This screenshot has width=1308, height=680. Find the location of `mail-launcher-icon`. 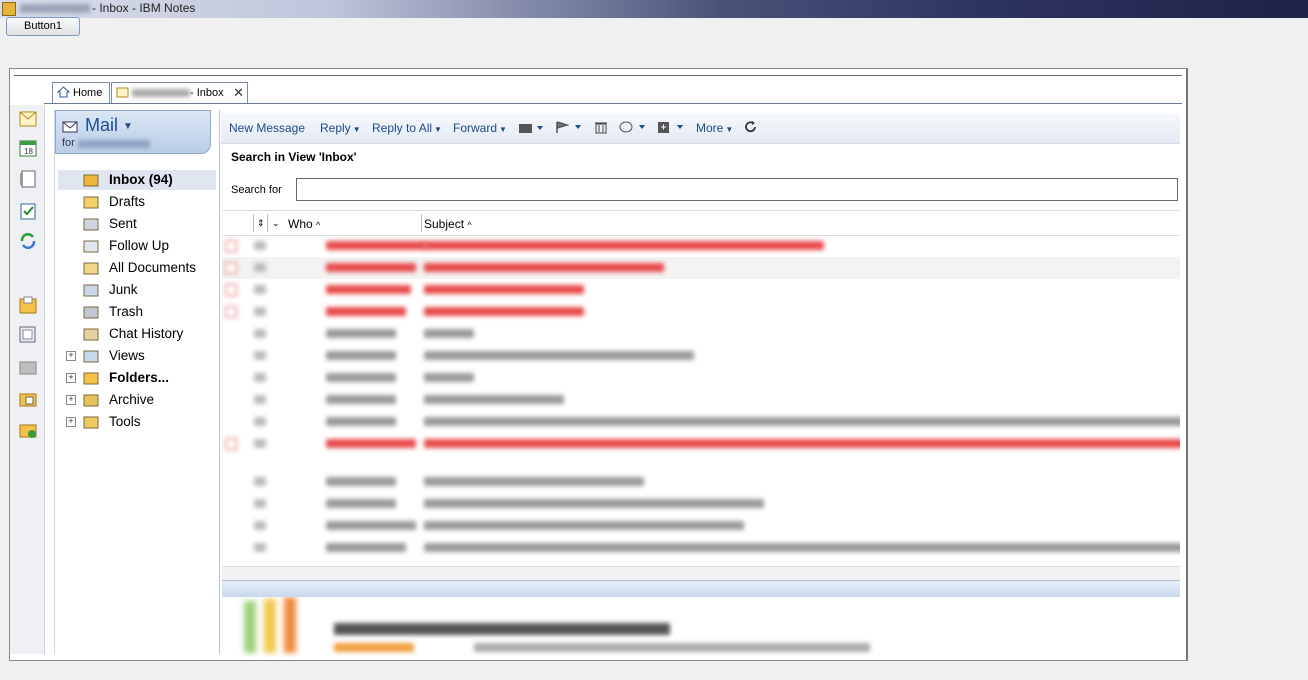

mail-launcher-icon is located at coordinates (28, 119).